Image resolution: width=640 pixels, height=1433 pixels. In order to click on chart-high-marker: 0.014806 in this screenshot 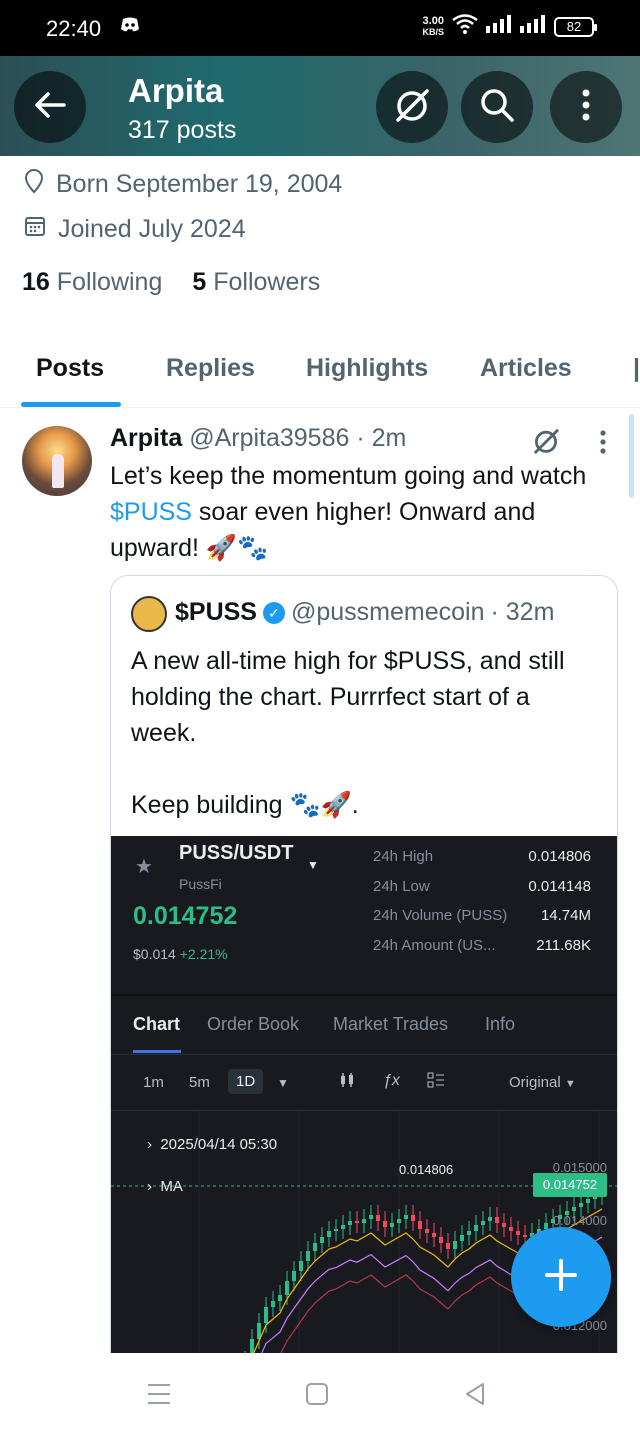, I will do `click(426, 1169)`.